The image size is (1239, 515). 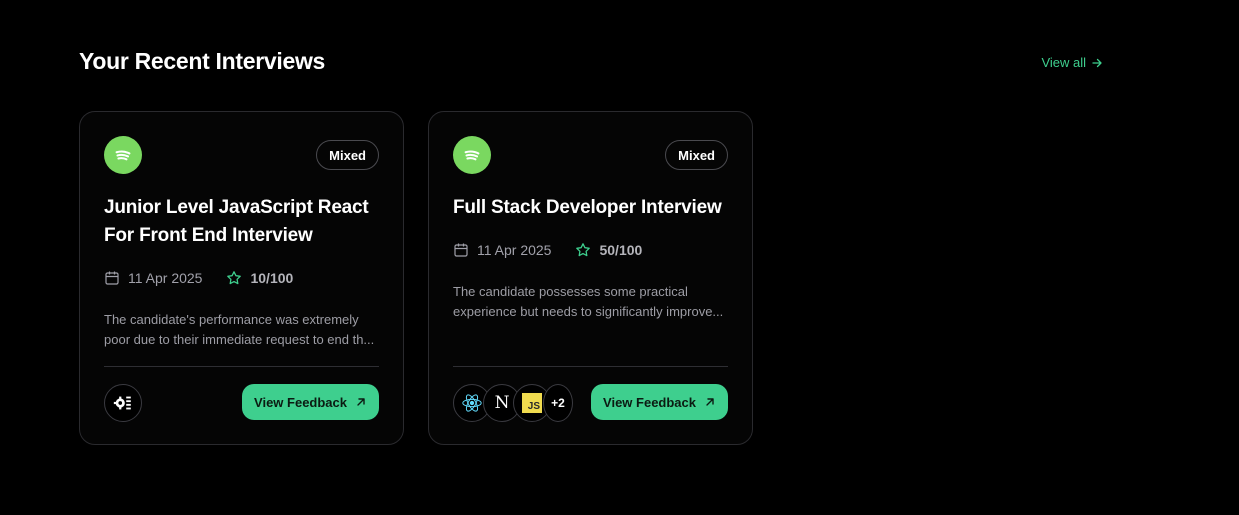 I want to click on interview-meta: 11 Apr 2025 10/100, so click(x=198, y=278).